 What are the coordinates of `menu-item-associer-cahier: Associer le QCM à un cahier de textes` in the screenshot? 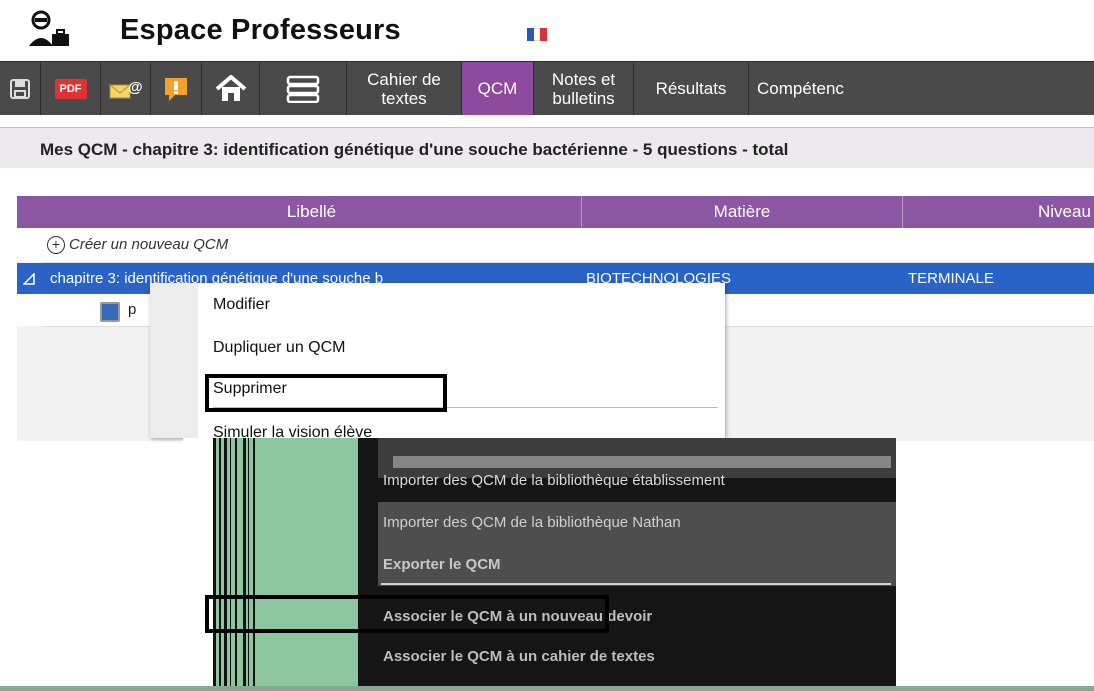 It's located at (519, 656).